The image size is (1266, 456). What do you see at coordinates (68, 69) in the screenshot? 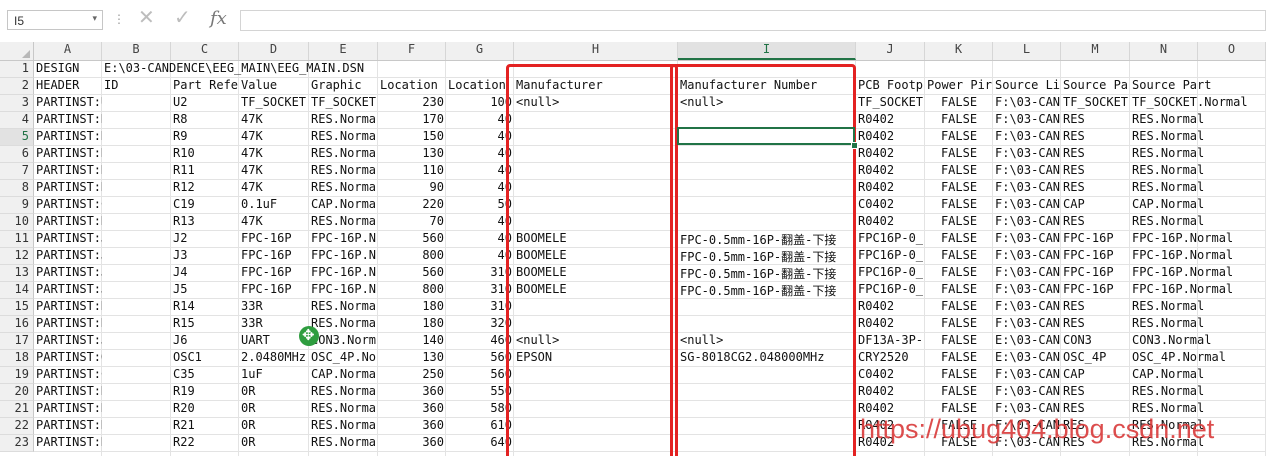
I see `cell-a1: DESIGN` at bounding box center [68, 69].